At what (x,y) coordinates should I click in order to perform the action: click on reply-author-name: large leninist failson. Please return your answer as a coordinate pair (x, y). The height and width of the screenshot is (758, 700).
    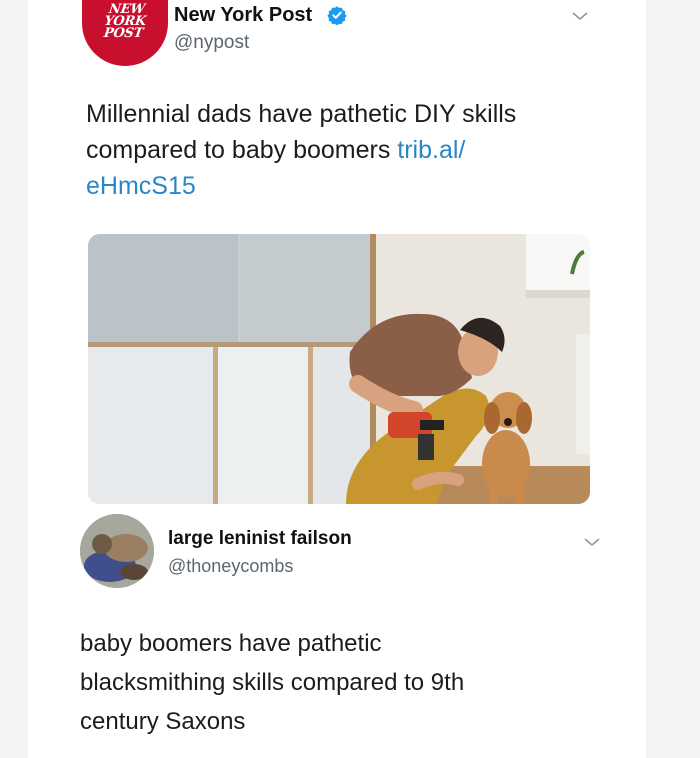
    Looking at the image, I should click on (260, 539).